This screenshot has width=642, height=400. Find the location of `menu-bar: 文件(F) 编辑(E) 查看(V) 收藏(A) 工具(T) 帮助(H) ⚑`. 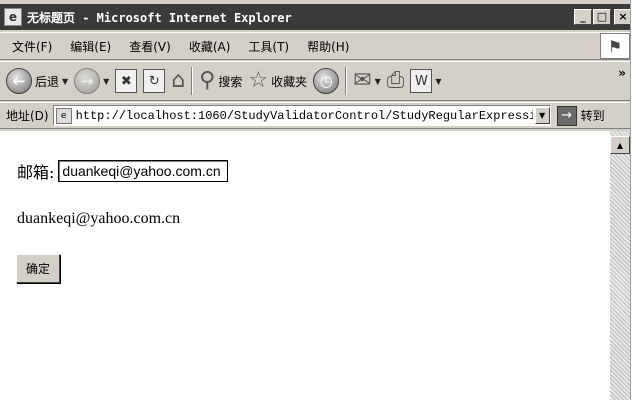

menu-bar: 文件(F) 编辑(E) 查看(V) 收藏(A) 工具(T) 帮助(H) ⚑ is located at coordinates (318, 46).